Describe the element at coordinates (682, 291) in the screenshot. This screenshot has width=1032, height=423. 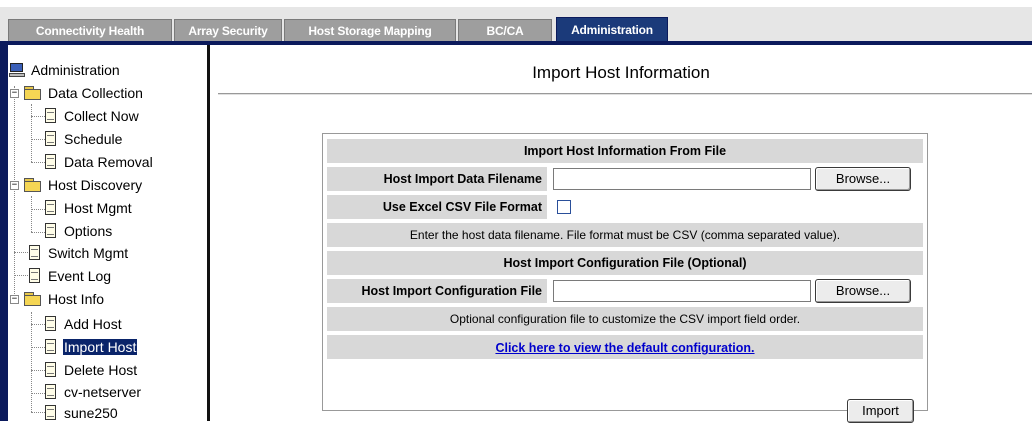
I see `config-file-input` at that location.